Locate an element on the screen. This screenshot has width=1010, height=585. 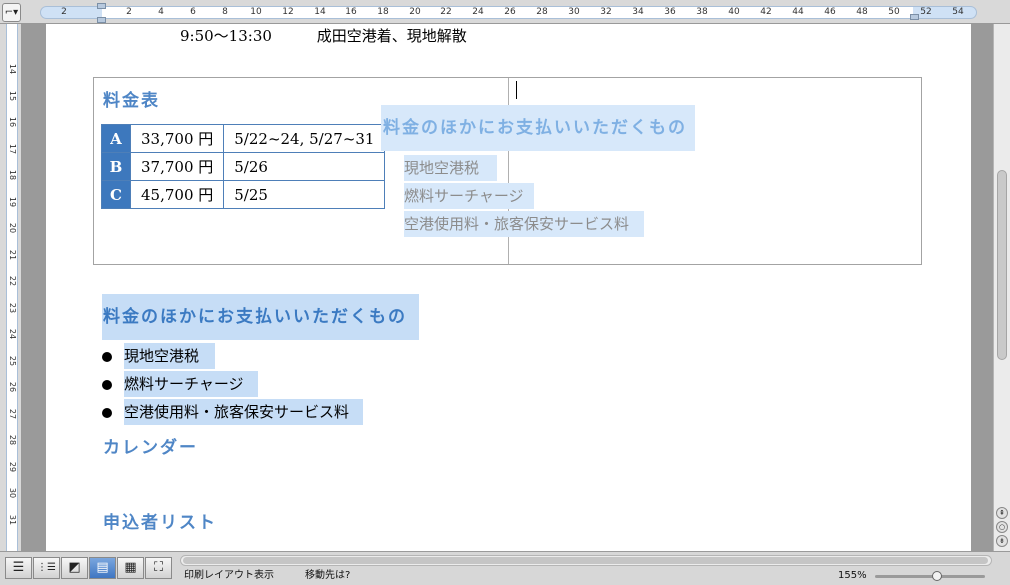
outline-view-button: ⋮☰ is located at coordinates (46, 568).